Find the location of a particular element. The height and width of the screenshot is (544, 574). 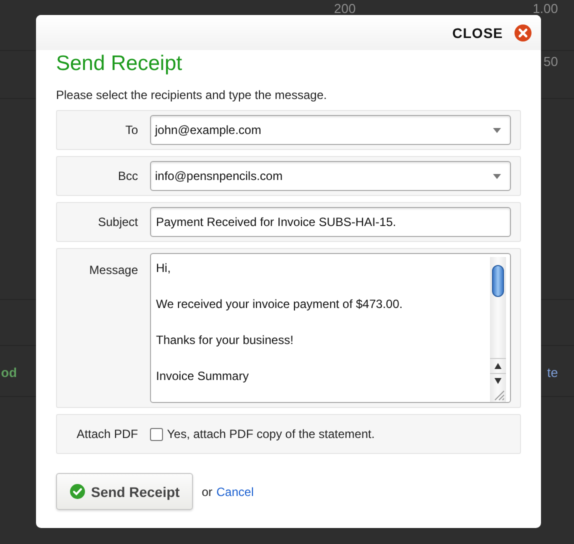

message-line: We received your invoice payment of $473.00. is located at coordinates (280, 304).